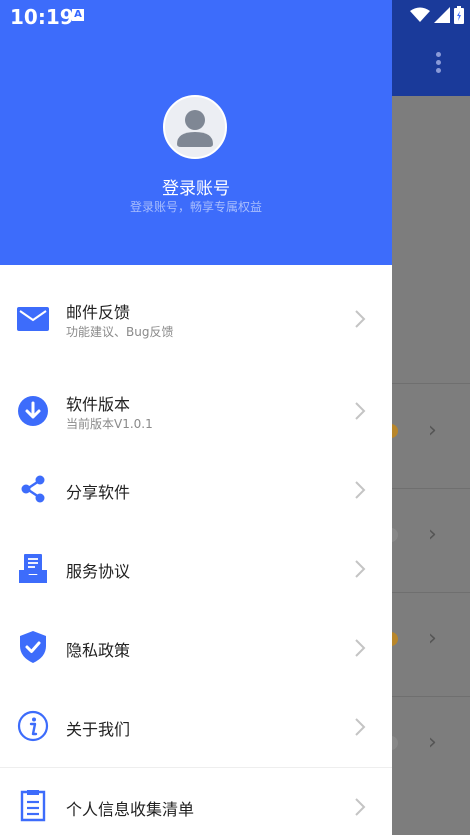 This screenshot has height=835, width=470. What do you see at coordinates (196, 569) in the screenshot?
I see `menu-item-service-agreement: 服务协议` at bounding box center [196, 569].